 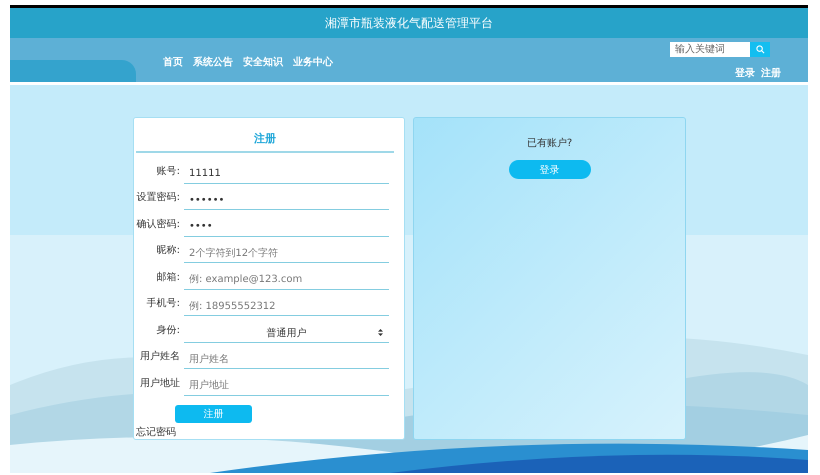 I want to click on select-field: 普通用户, so click(x=286, y=333).